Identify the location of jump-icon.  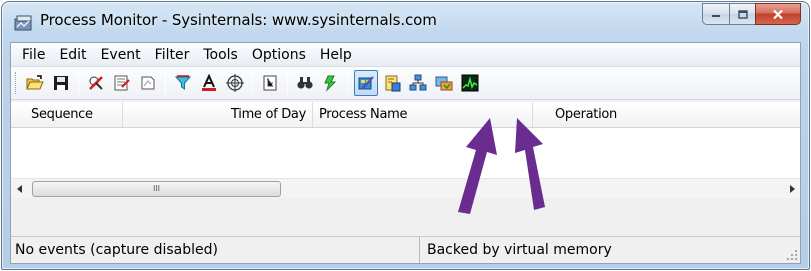
(330, 83).